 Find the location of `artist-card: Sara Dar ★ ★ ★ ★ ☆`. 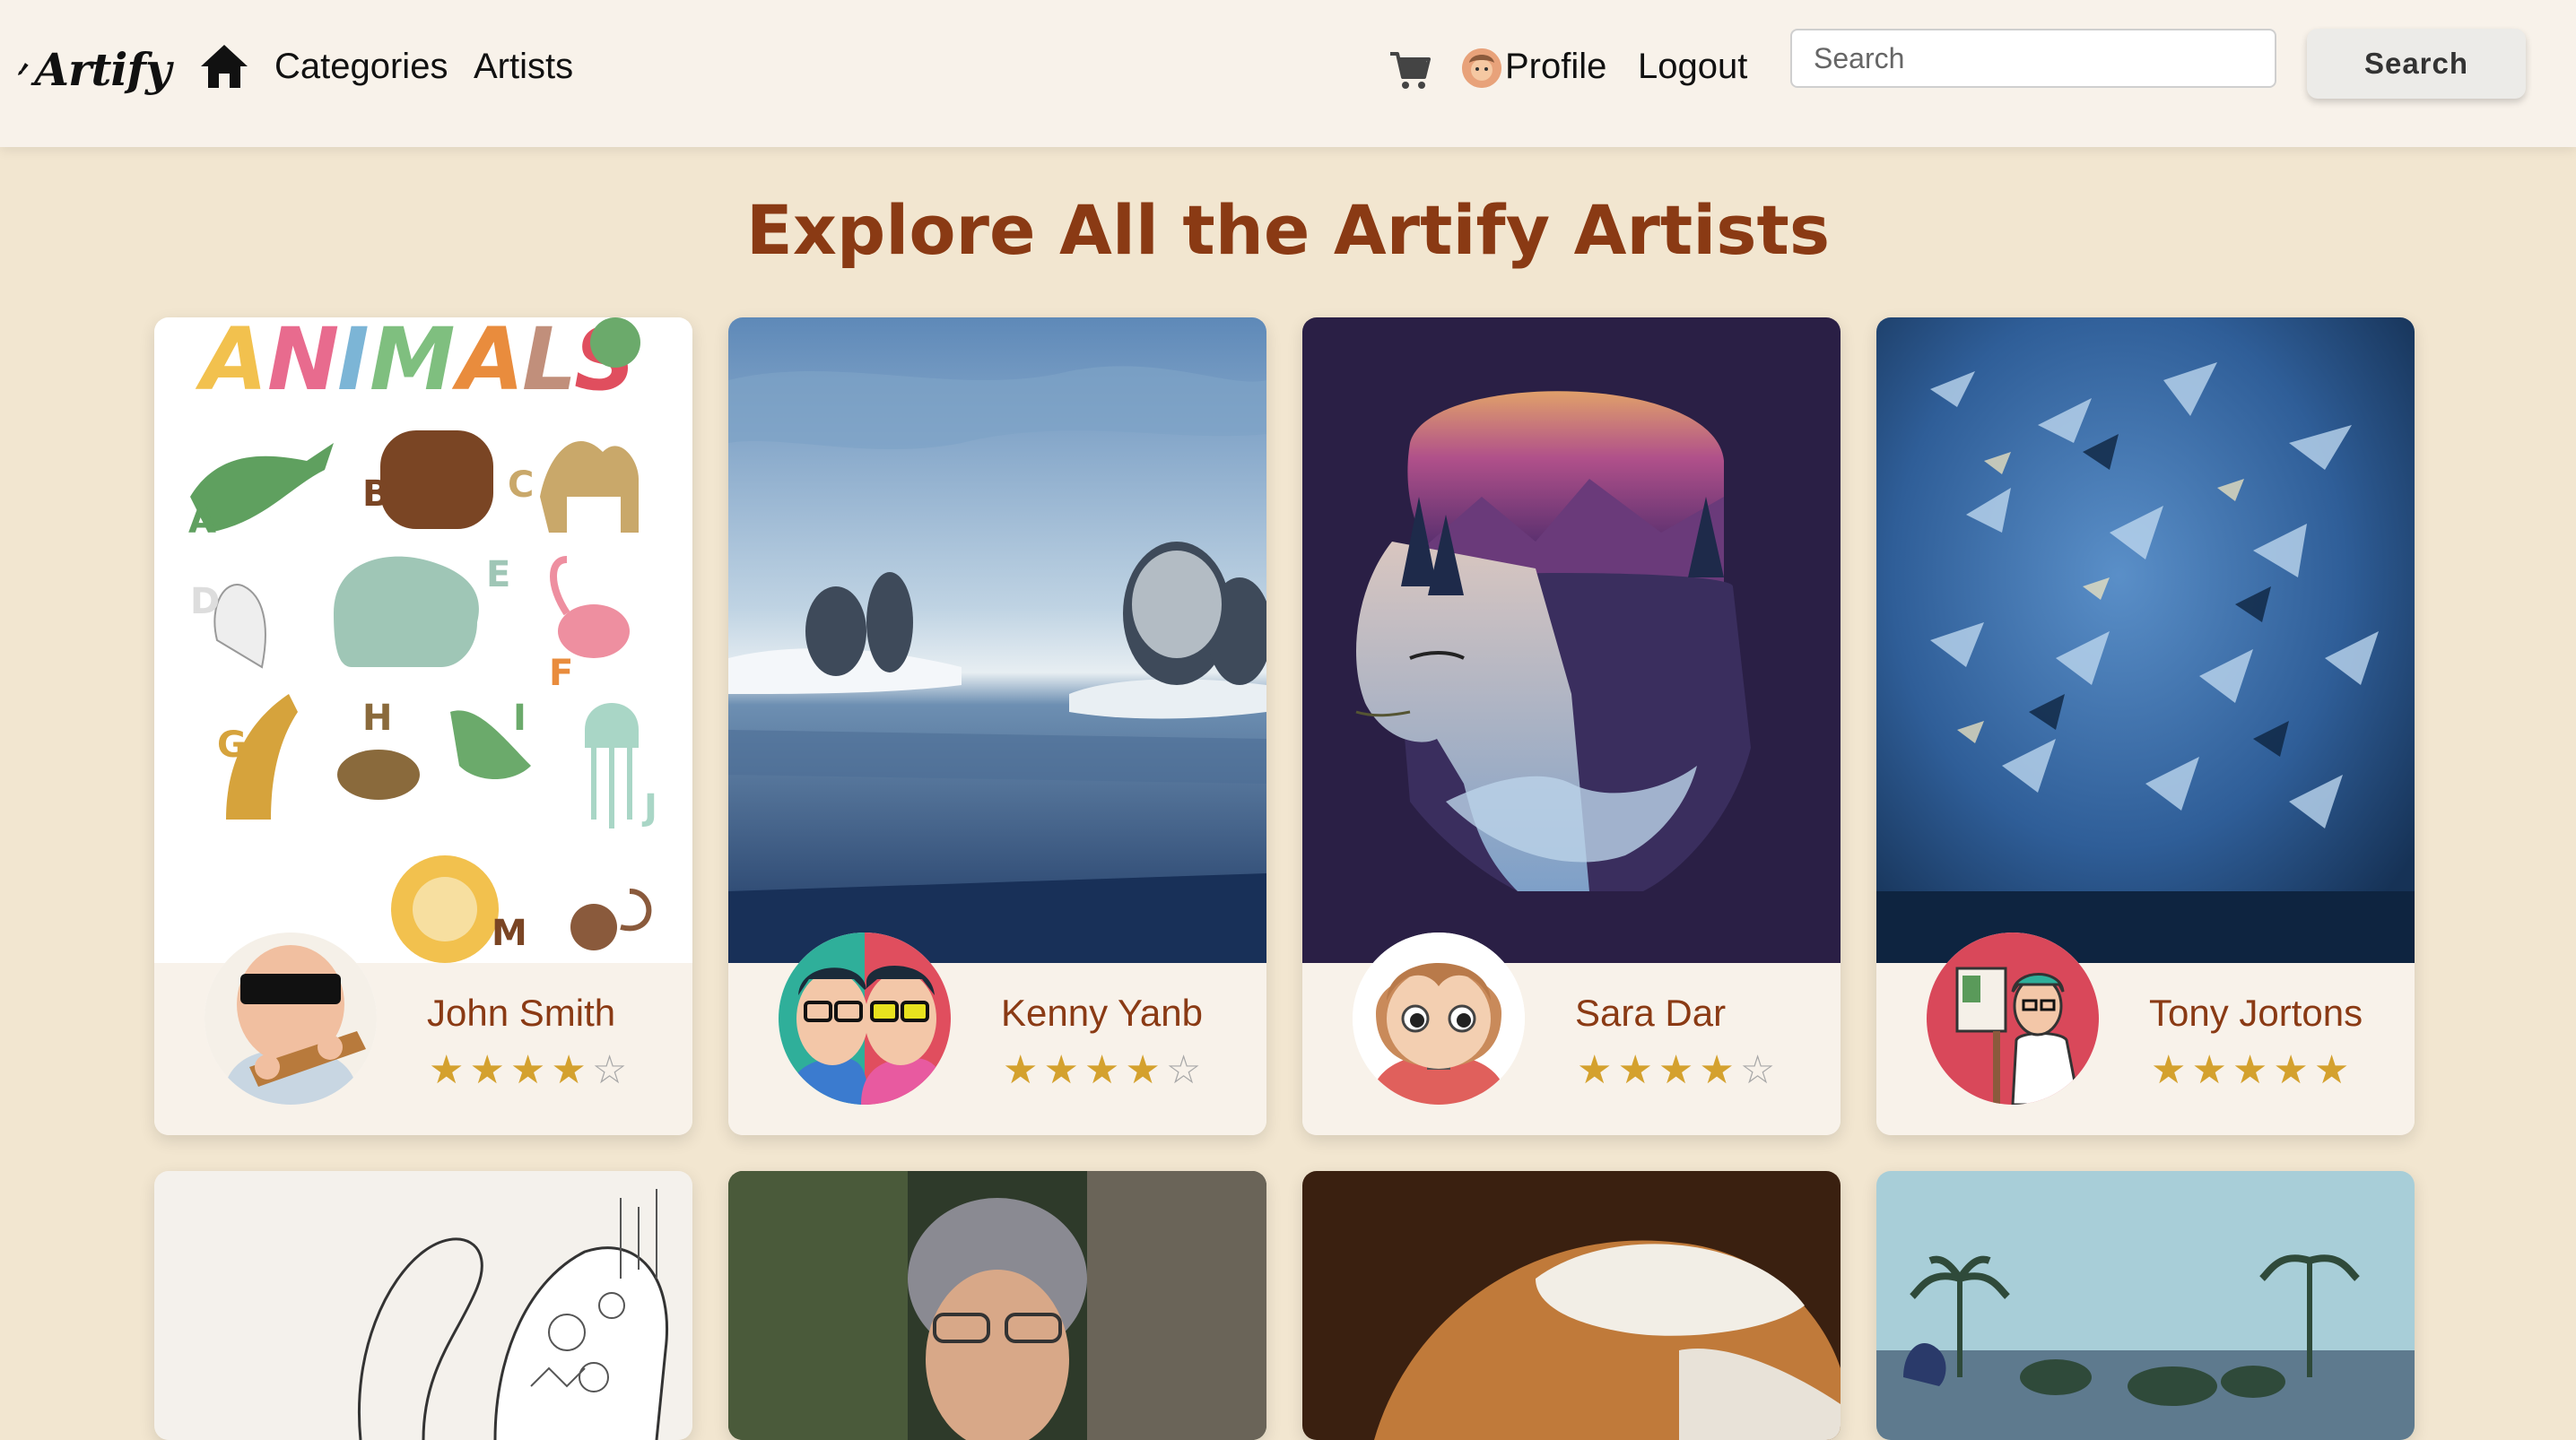

artist-card: Sara Dar ★ ★ ★ ★ ☆ is located at coordinates (1571, 726).